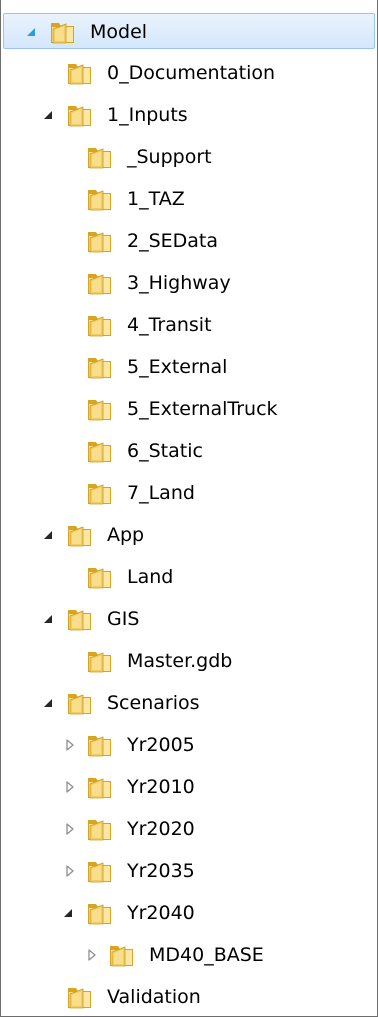 The height and width of the screenshot is (1017, 378). What do you see at coordinates (161, 787) in the screenshot?
I see `tree-node-label: Yr2010` at bounding box center [161, 787].